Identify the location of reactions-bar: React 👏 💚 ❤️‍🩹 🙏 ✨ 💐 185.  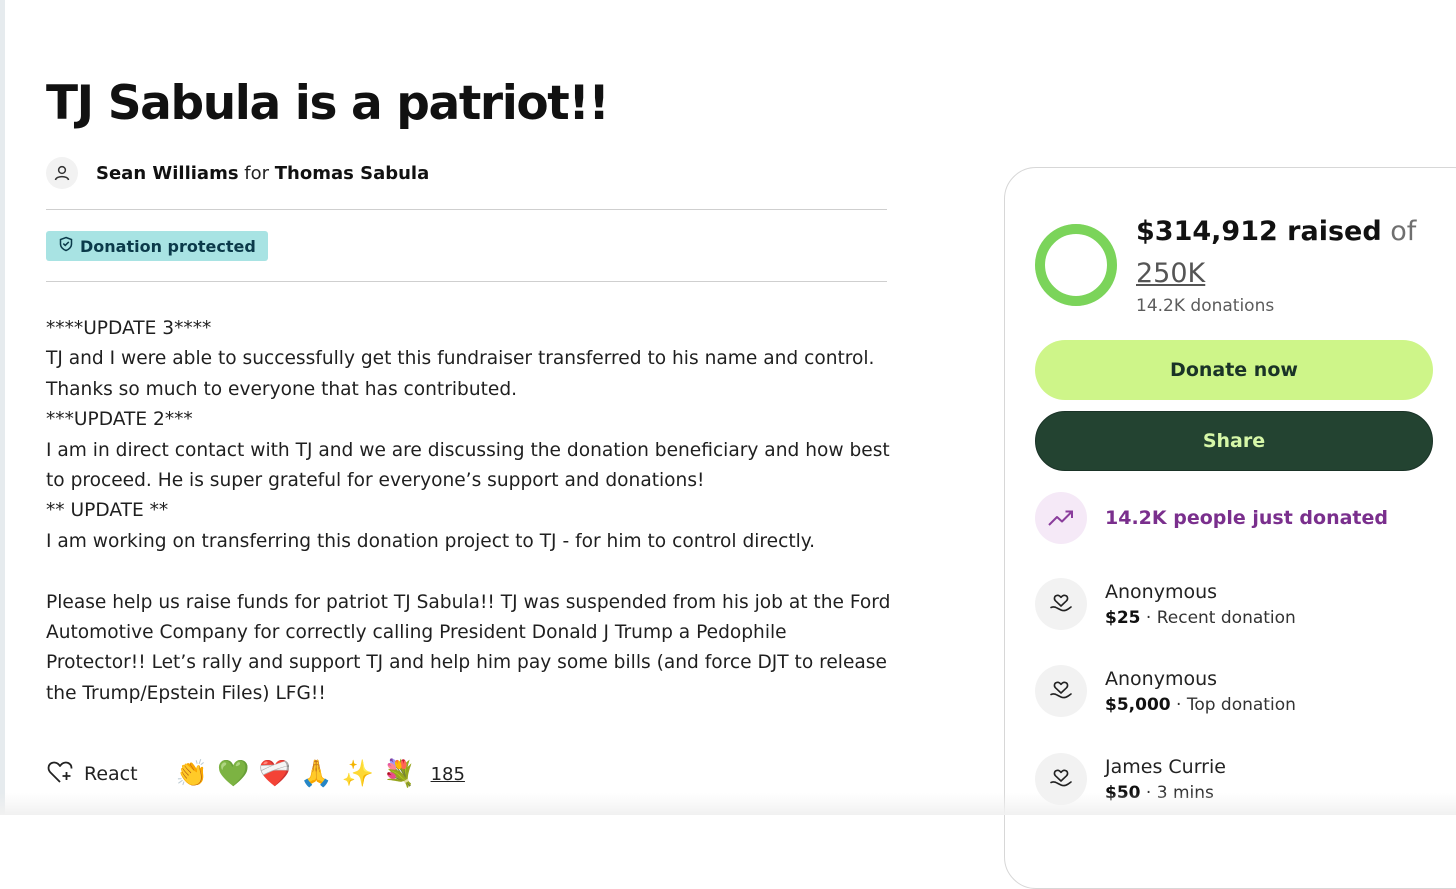
(255, 774).